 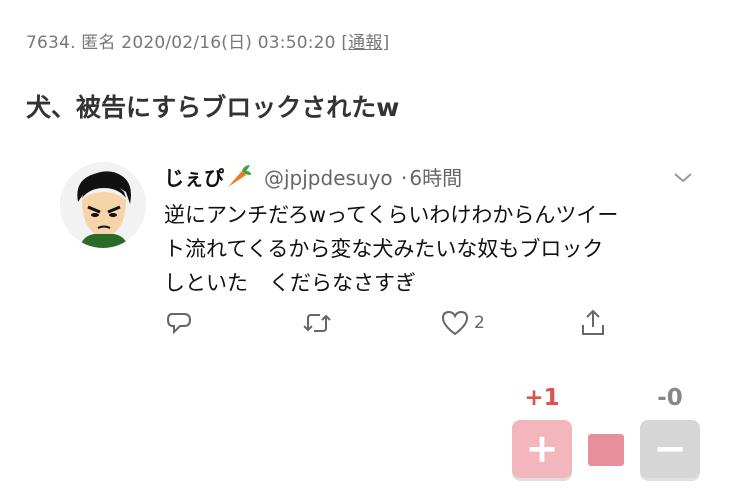 What do you see at coordinates (670, 398) in the screenshot?
I see `minus-vote-count: -0` at bounding box center [670, 398].